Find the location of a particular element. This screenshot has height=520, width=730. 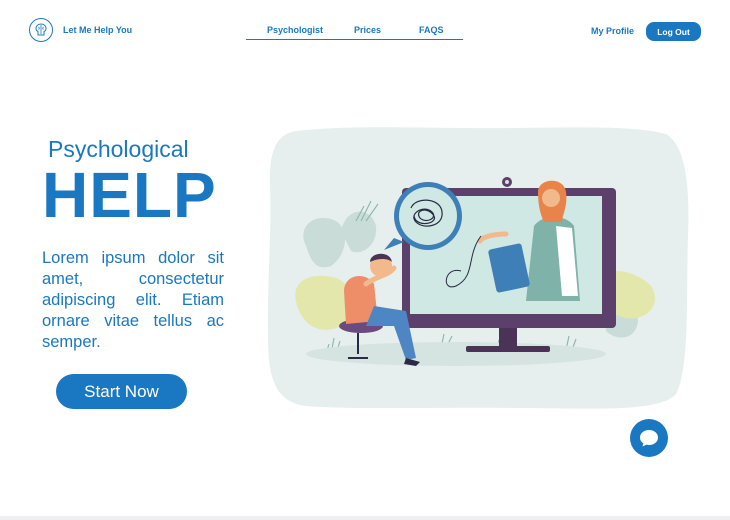

hero-title: HELP is located at coordinates (129, 195).